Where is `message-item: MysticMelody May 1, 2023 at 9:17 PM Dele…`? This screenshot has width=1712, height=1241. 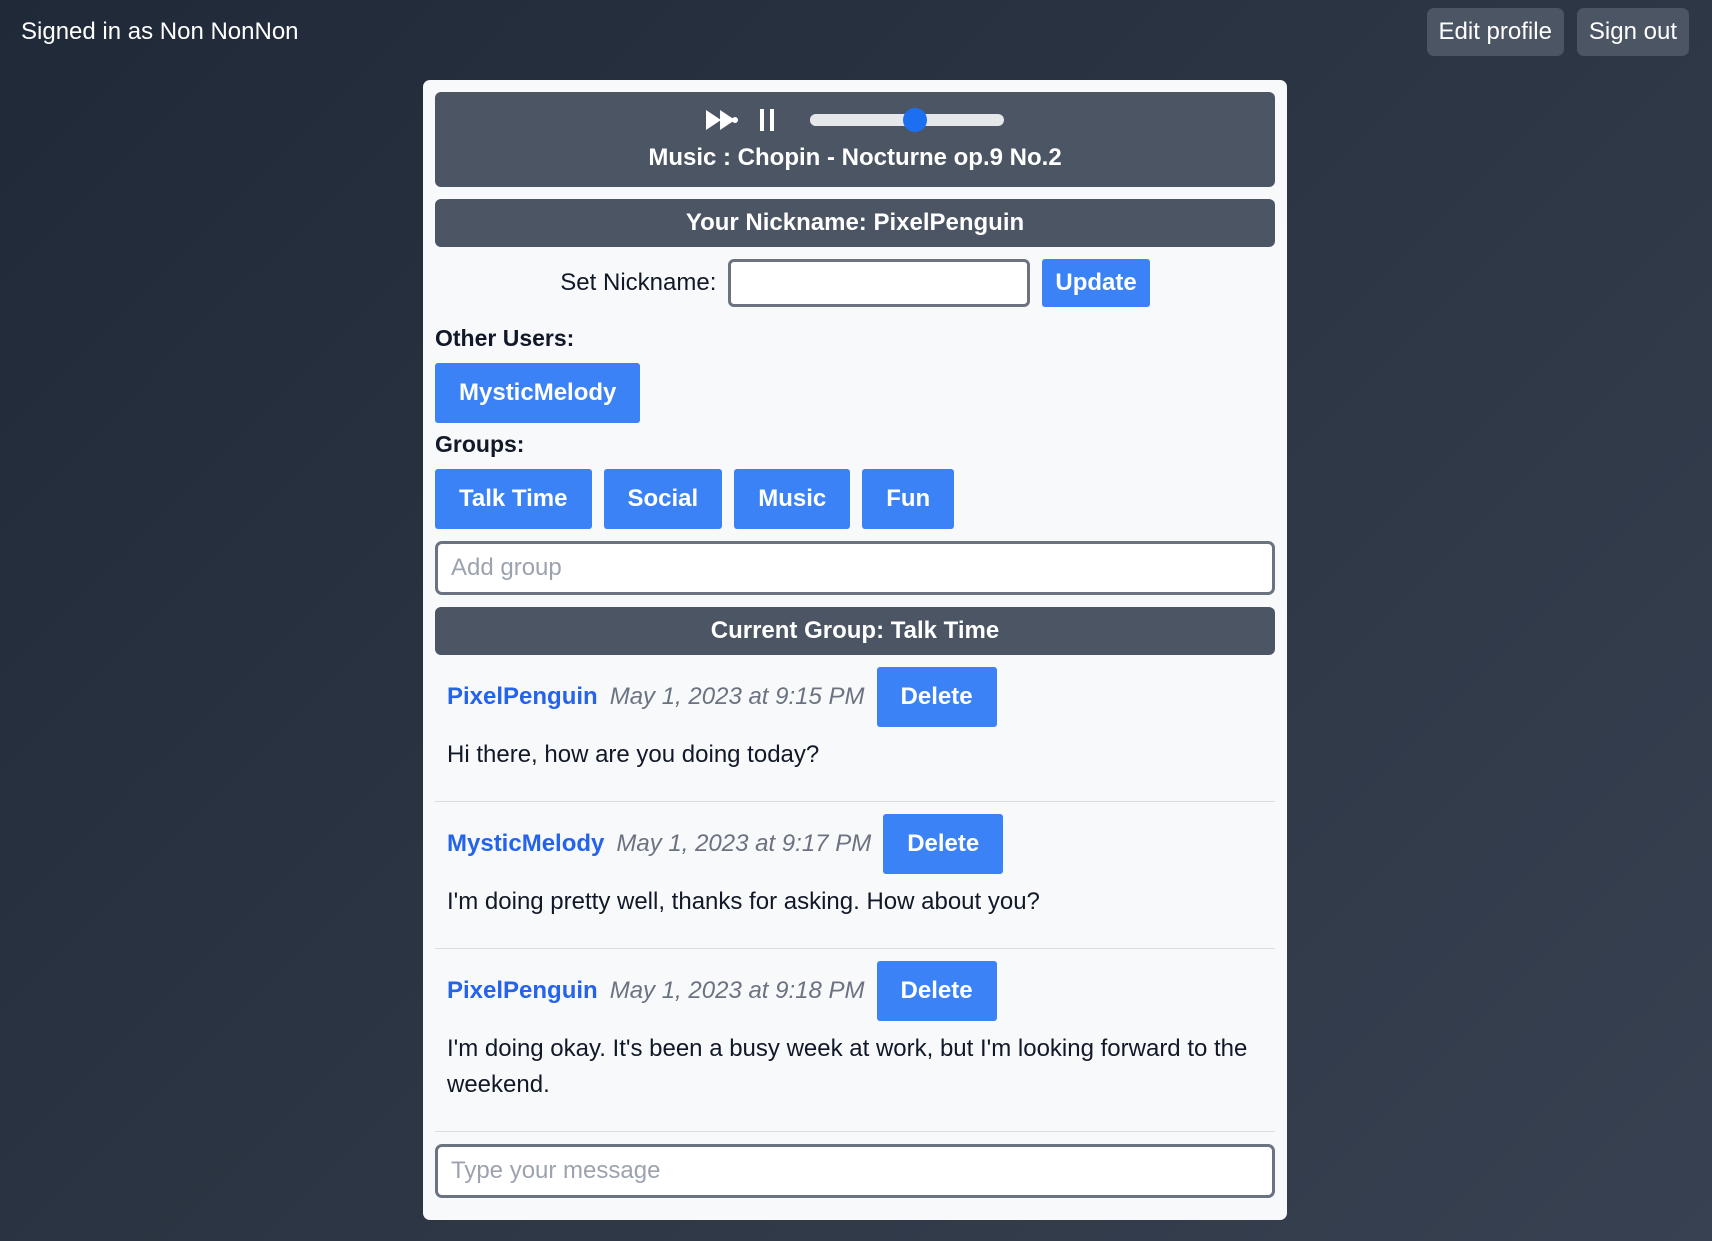
message-item: MysticMelody May 1, 2023 at 9:17 PM Dele… is located at coordinates (855, 875).